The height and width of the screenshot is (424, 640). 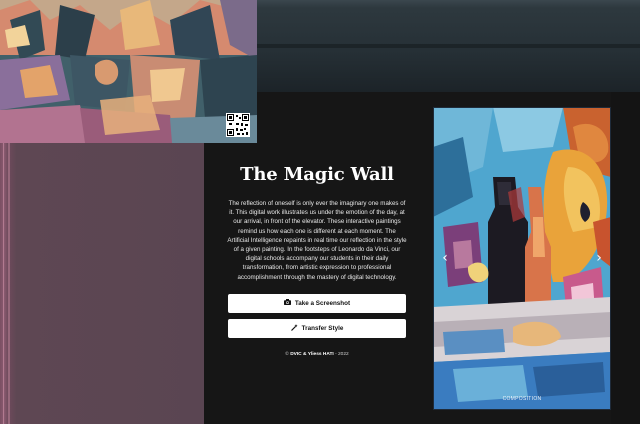 I want to click on page-title: The Magic Wall, so click(x=317, y=174).